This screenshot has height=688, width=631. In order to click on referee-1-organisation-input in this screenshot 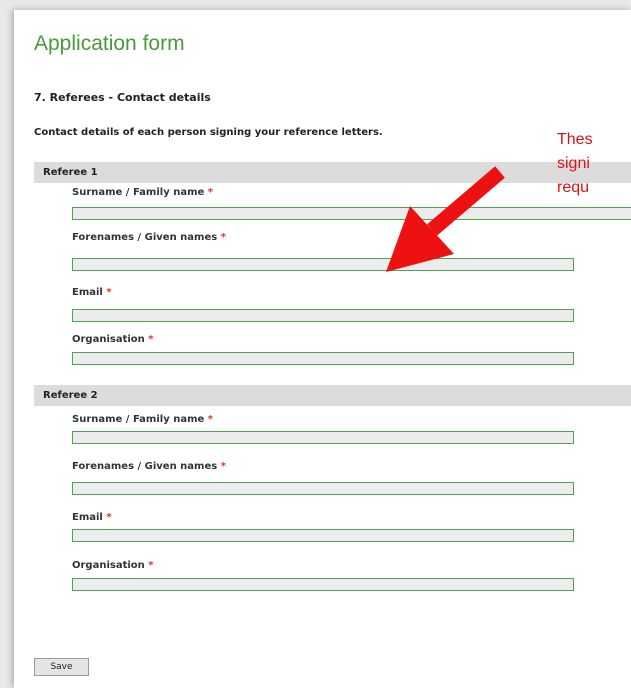, I will do `click(323, 358)`.